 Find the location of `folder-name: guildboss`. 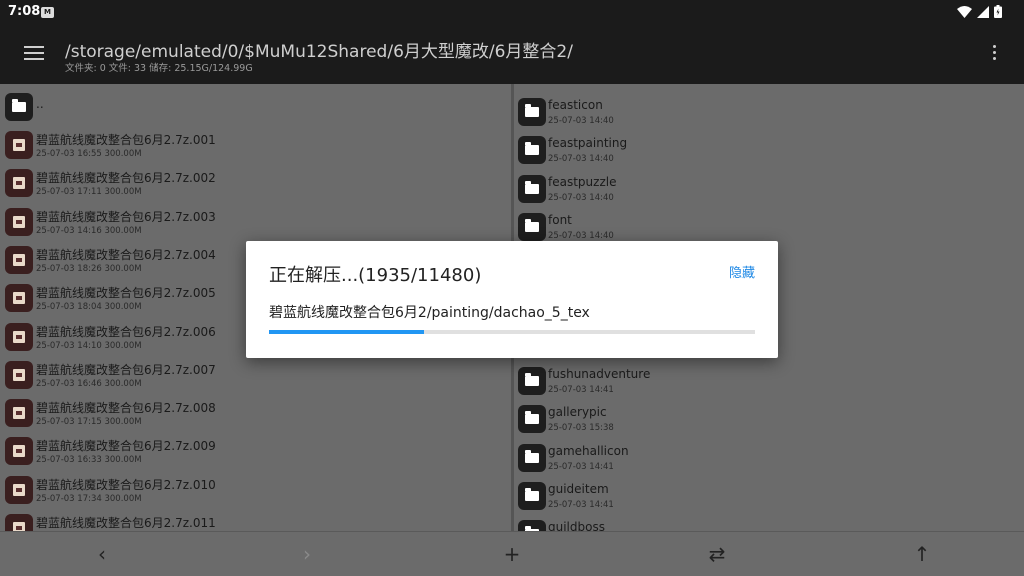

folder-name: guildboss is located at coordinates (576, 525).